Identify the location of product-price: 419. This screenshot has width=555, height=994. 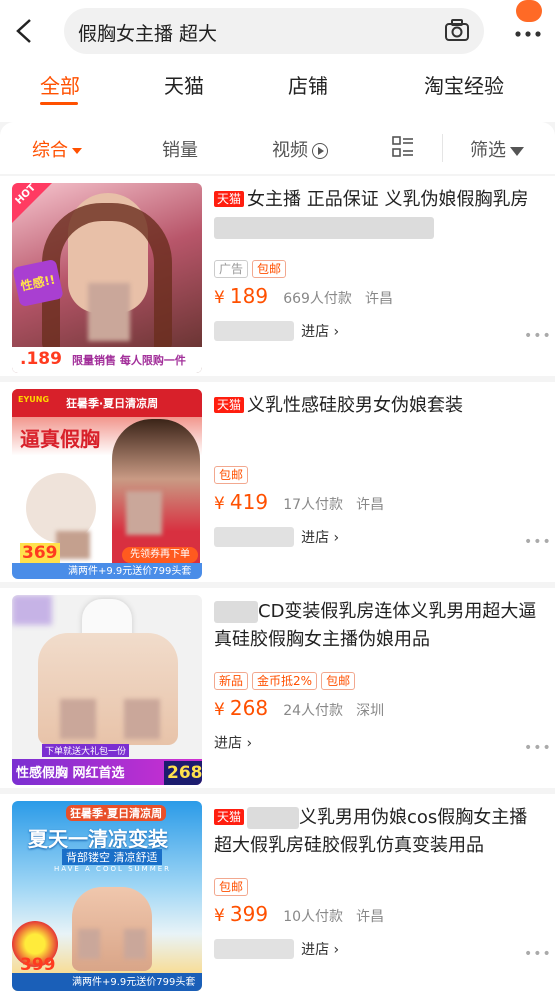
(249, 502).